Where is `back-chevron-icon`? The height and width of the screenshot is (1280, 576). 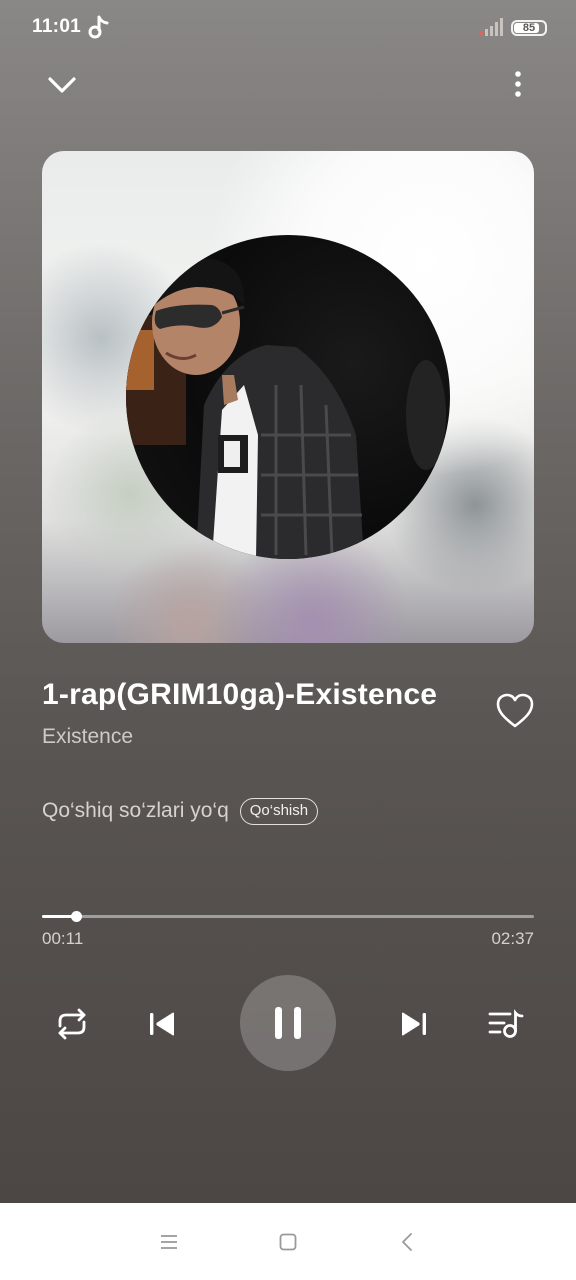 back-chevron-icon is located at coordinates (407, 1242).